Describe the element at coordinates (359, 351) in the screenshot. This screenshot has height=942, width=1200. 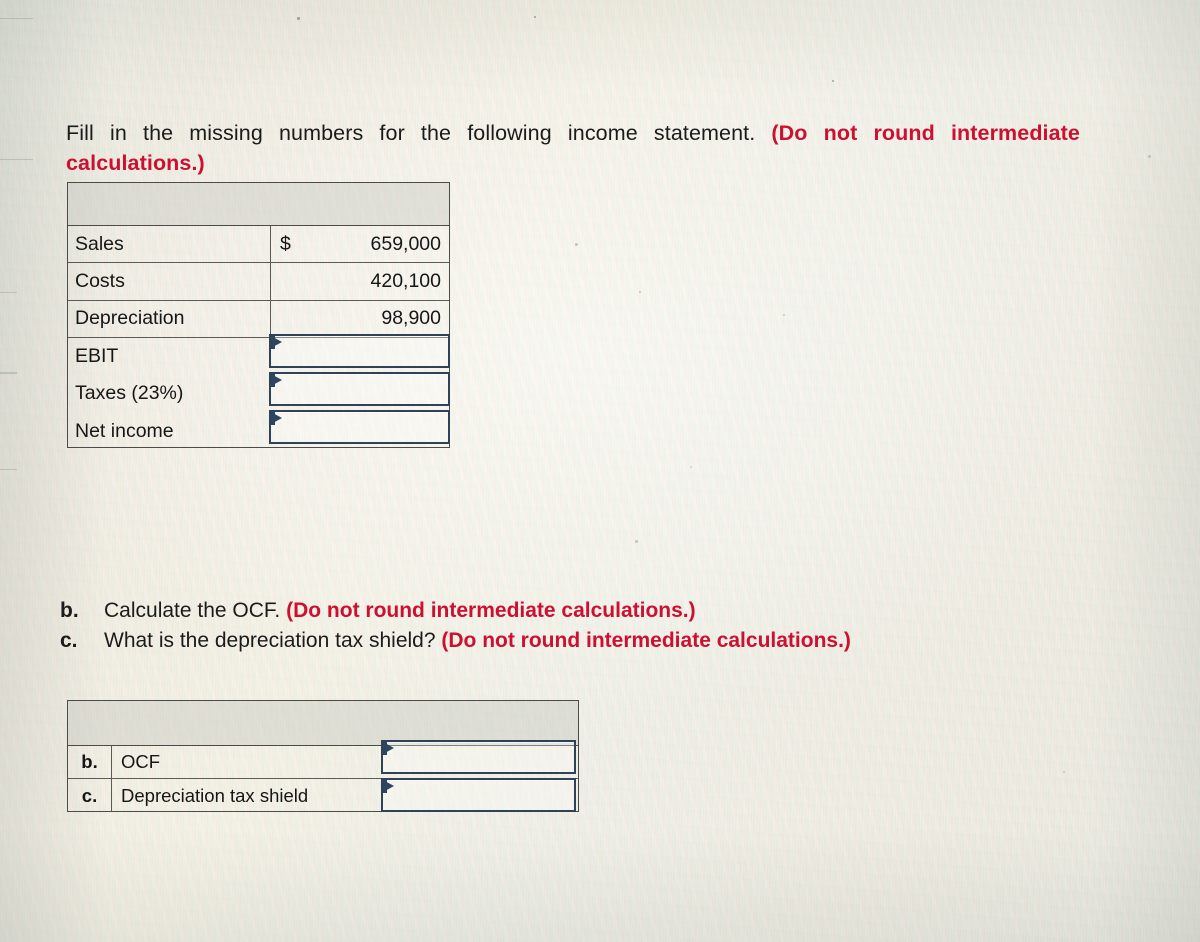
I see `ebit-input-field` at that location.